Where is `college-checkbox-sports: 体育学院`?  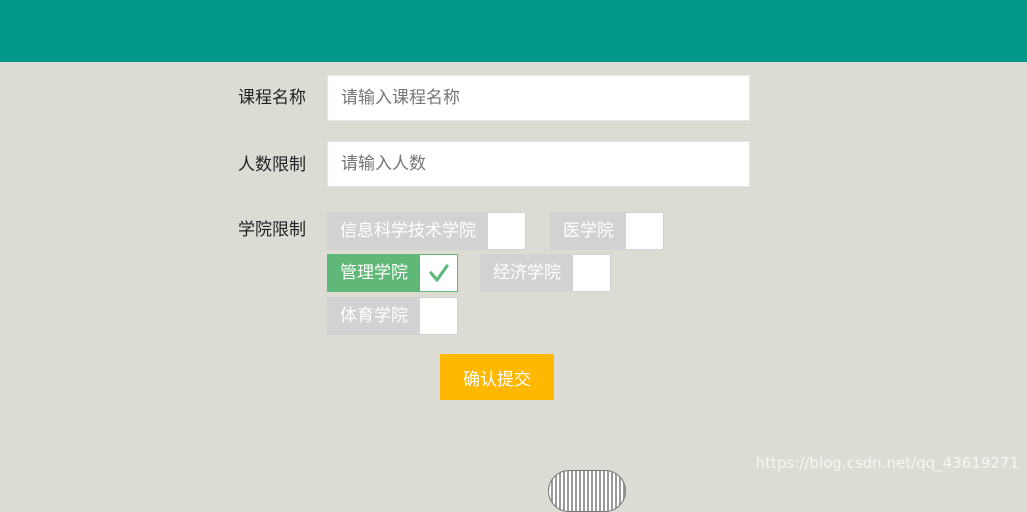
college-checkbox-sports: 体育学院 is located at coordinates (392, 316).